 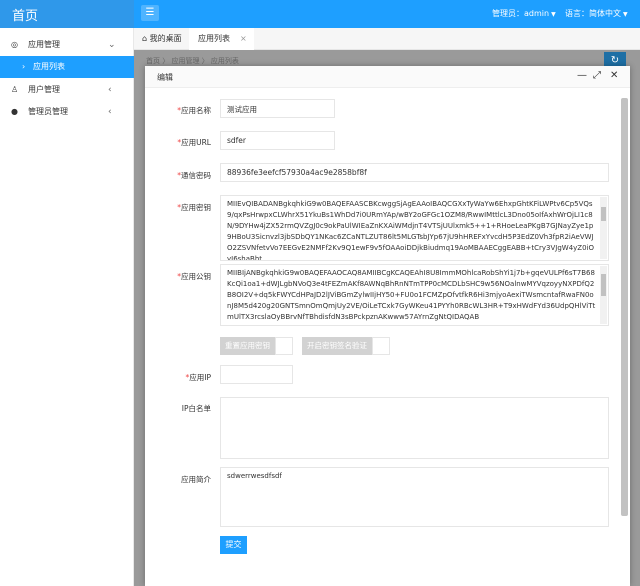 I want to click on sidebar-item-label: 管理员管理, so click(x=48, y=111).